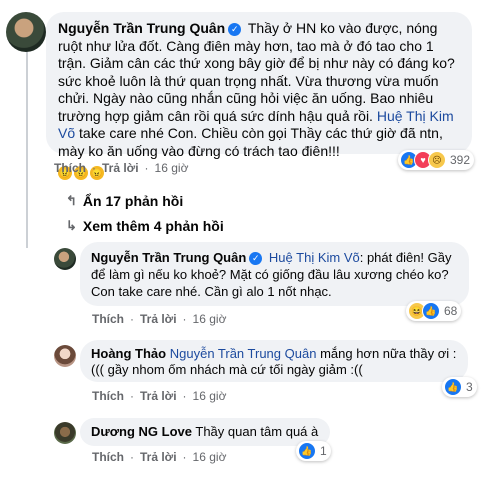 The width and height of the screenshot is (504, 480). I want to click on reply-author: Dương NG Love, so click(141, 431).